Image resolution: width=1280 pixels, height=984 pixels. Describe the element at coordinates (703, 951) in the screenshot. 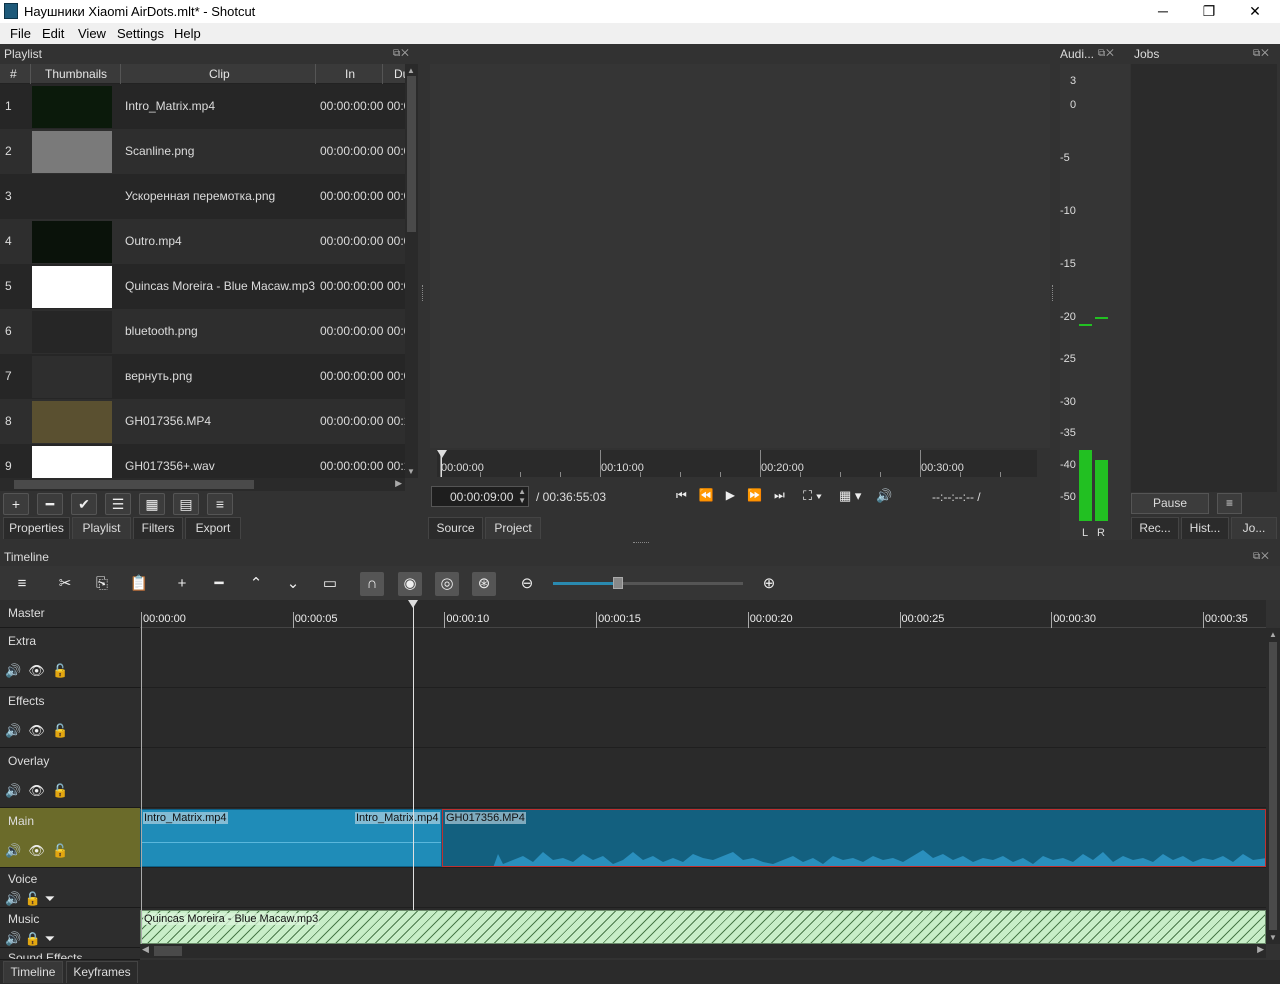

I see `timeline-hscrollbar: ◀ ▶` at that location.